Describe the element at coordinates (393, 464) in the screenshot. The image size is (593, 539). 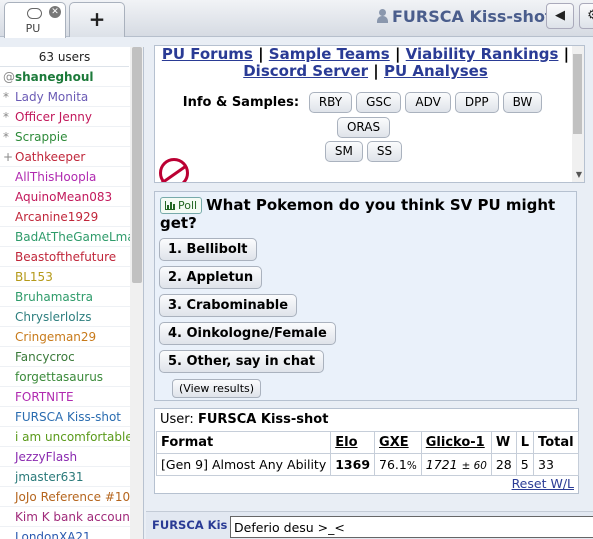
I see `row-gxe-value: 76.1` at that location.